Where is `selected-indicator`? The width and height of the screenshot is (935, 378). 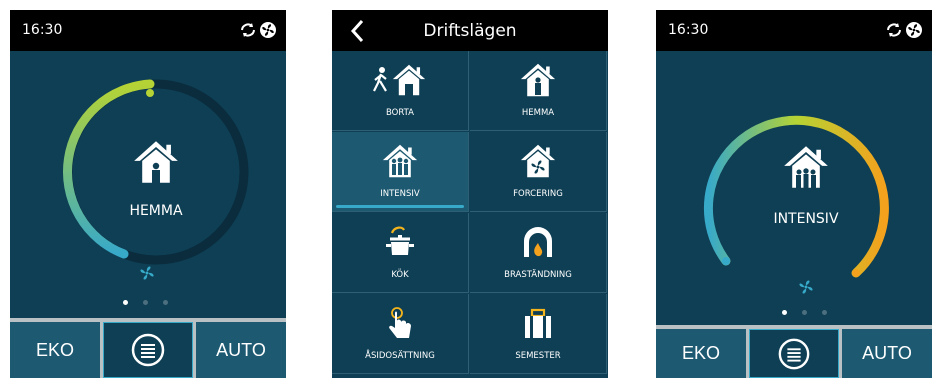 selected-indicator is located at coordinates (400, 206).